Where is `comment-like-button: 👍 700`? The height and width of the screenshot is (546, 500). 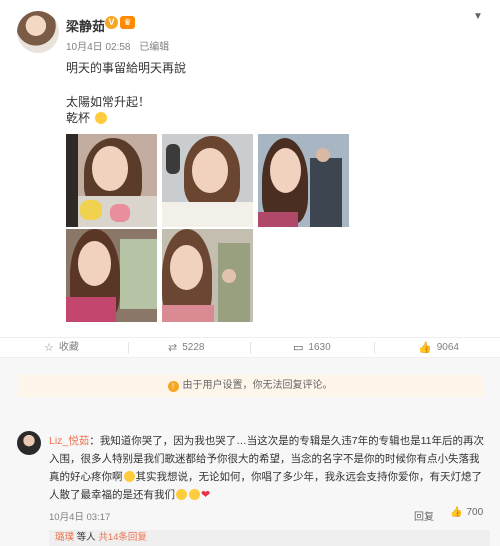
comment-like-button: 👍 700 is located at coordinates (466, 512).